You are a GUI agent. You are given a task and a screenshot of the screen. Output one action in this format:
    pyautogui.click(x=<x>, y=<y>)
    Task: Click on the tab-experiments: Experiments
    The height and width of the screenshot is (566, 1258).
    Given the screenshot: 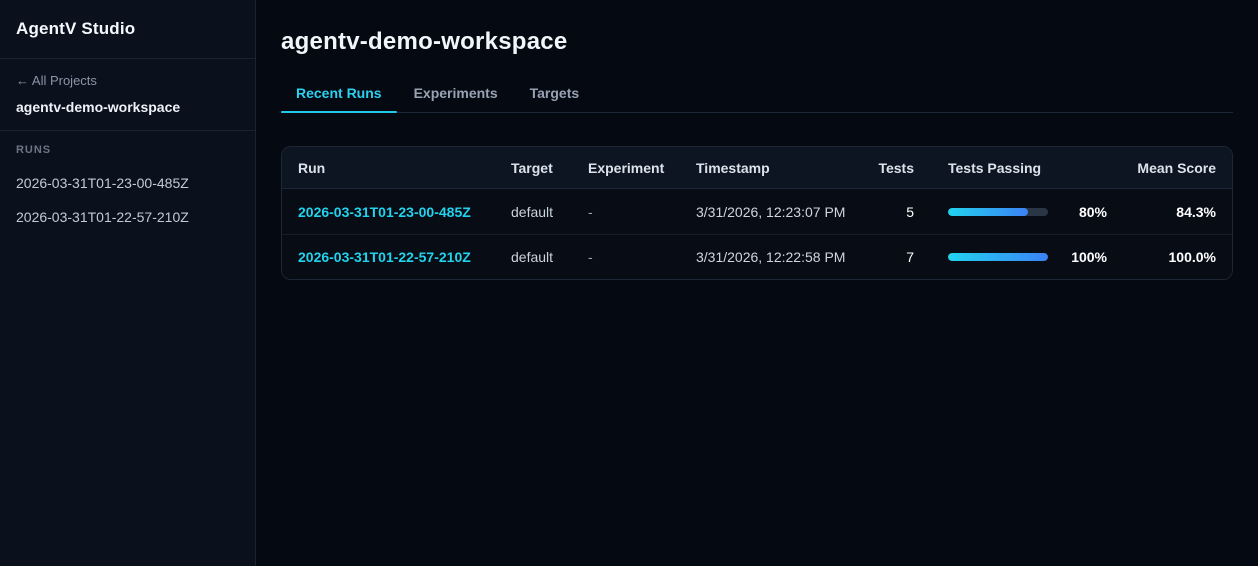 What is the action you would take?
    pyautogui.click(x=456, y=98)
    